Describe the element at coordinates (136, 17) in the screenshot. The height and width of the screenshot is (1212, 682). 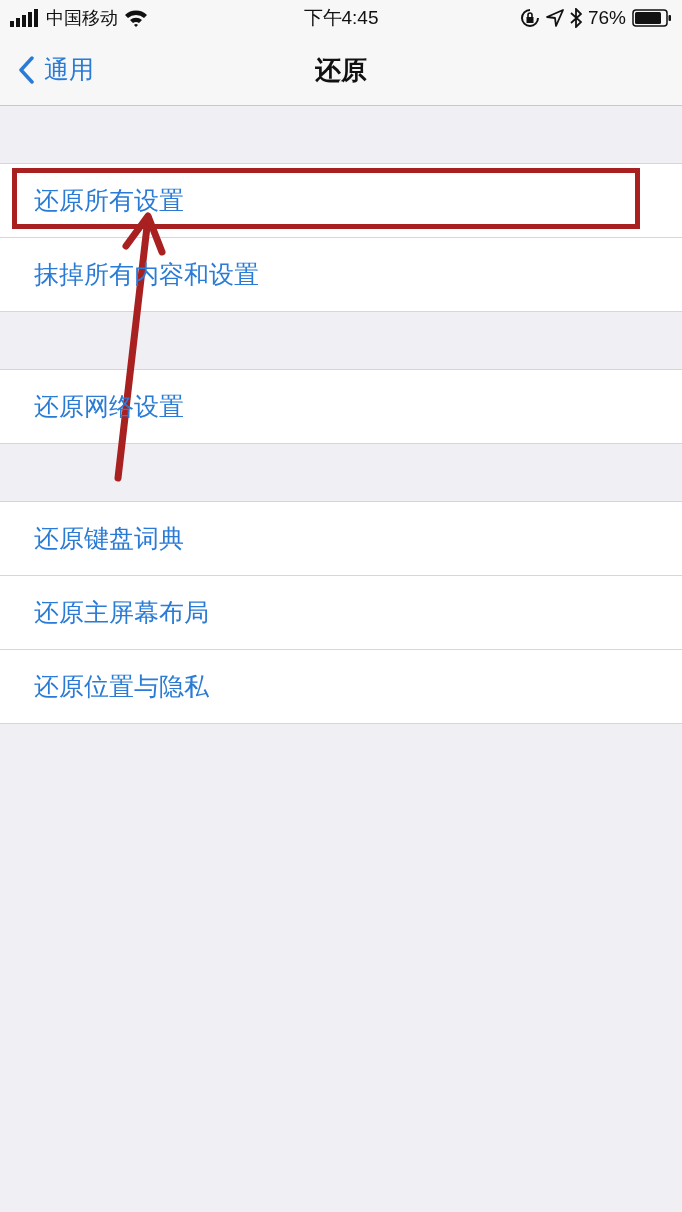
I see `wifi-icon` at that location.